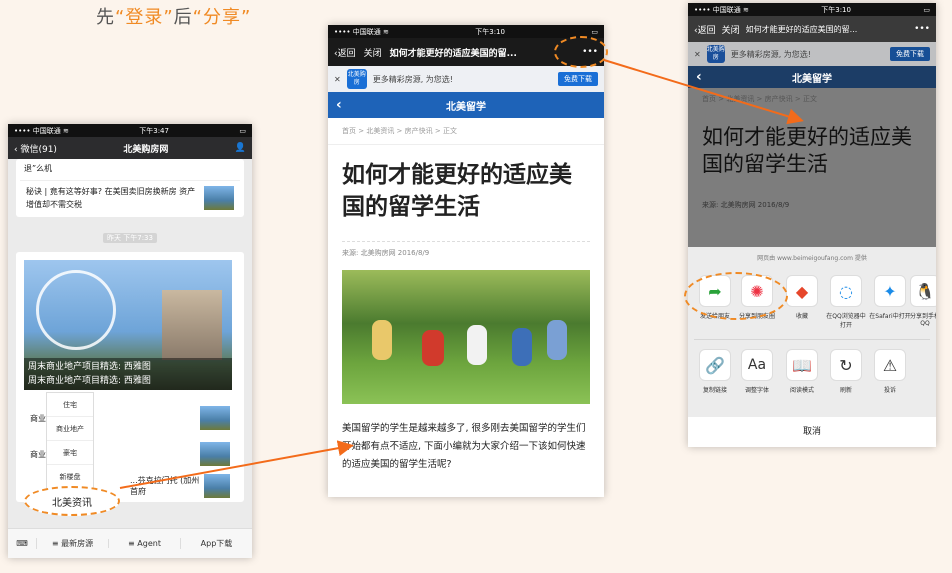 Image resolution: width=952 pixels, height=573 pixels. I want to click on tab-agent: ≡ Agent, so click(144, 543).